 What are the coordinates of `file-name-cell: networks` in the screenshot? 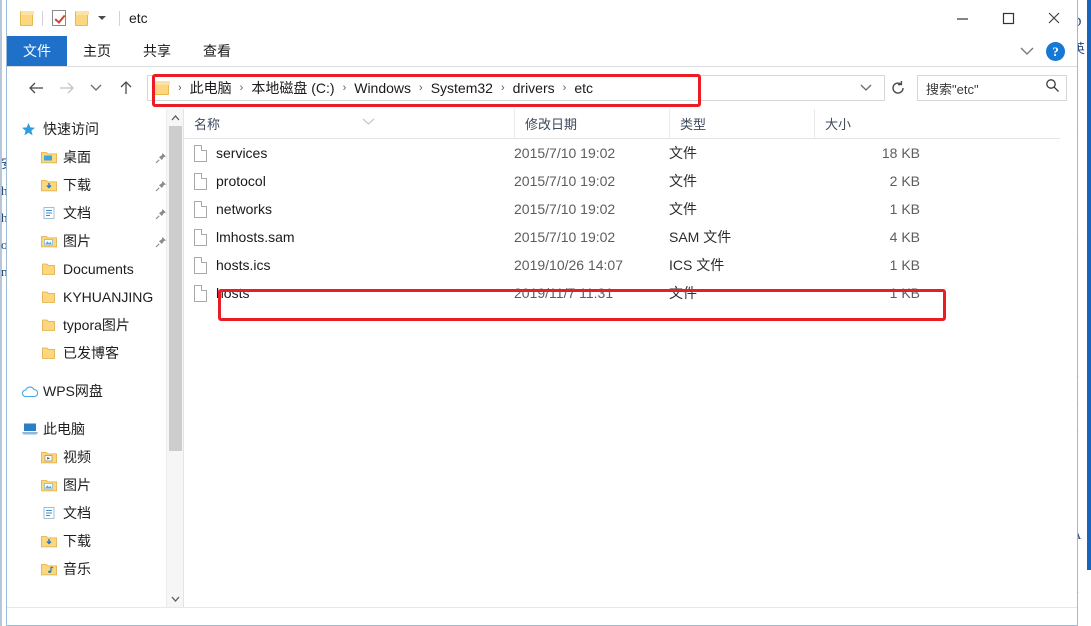 It's located at (349, 209).